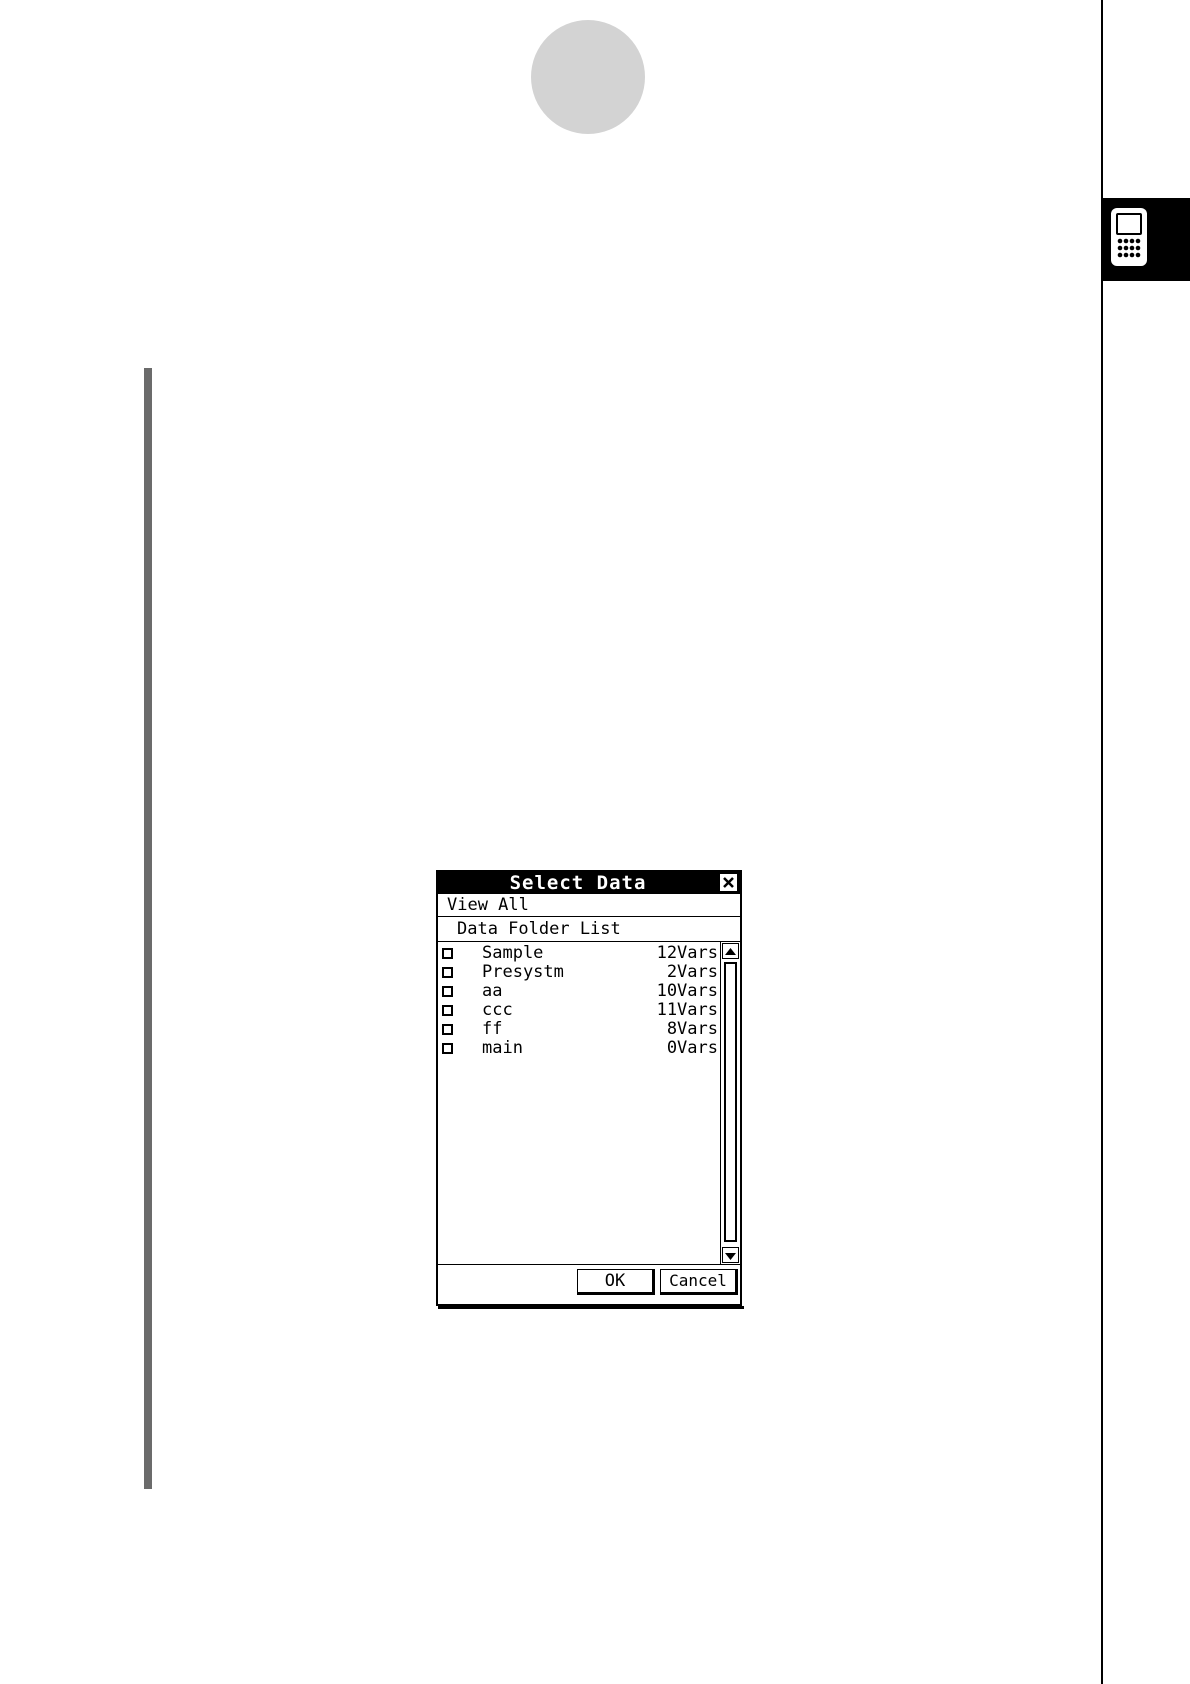 The width and height of the screenshot is (1190, 1684). I want to click on chapter-tab, so click(1146, 239).